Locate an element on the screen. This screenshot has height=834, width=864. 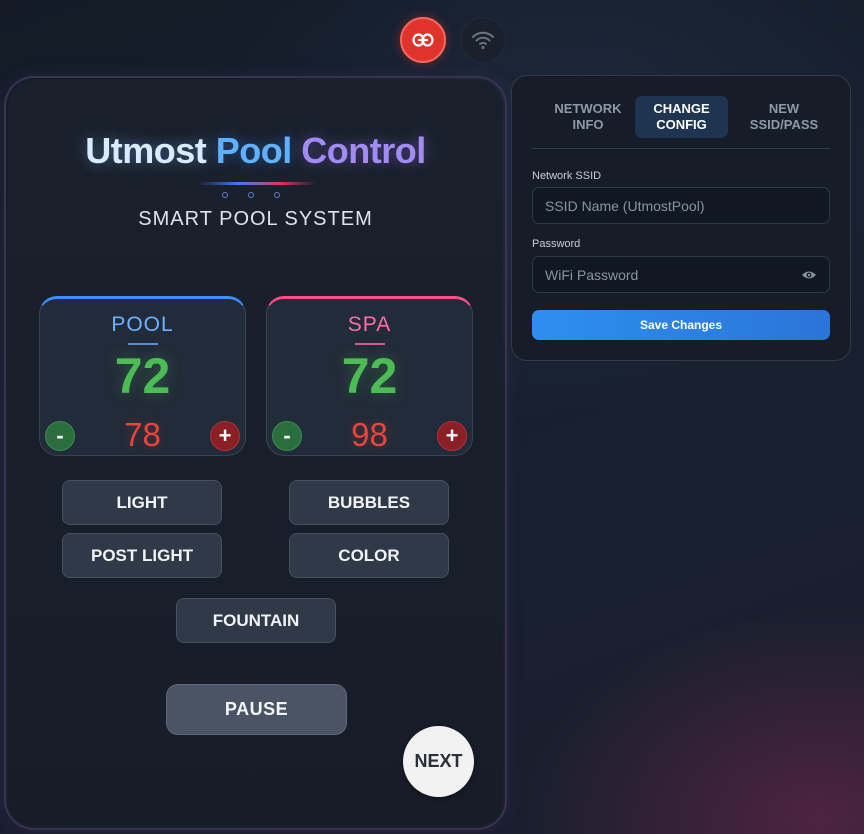
ssid-label: Network SSID is located at coordinates (567, 176).